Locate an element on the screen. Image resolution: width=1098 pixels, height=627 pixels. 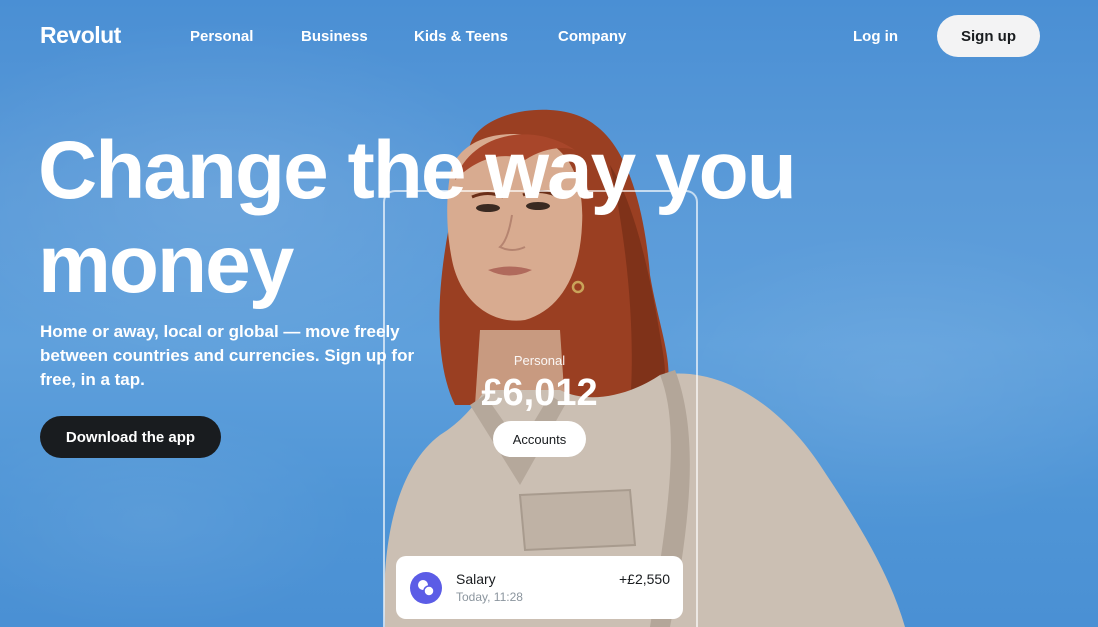
accounts-button: Accounts is located at coordinates (539, 439).